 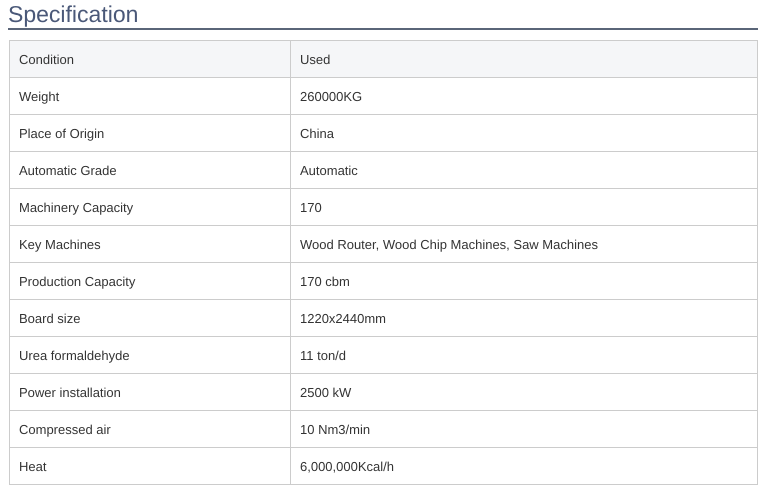 I want to click on table-cell: Place of Origin, so click(x=150, y=133).